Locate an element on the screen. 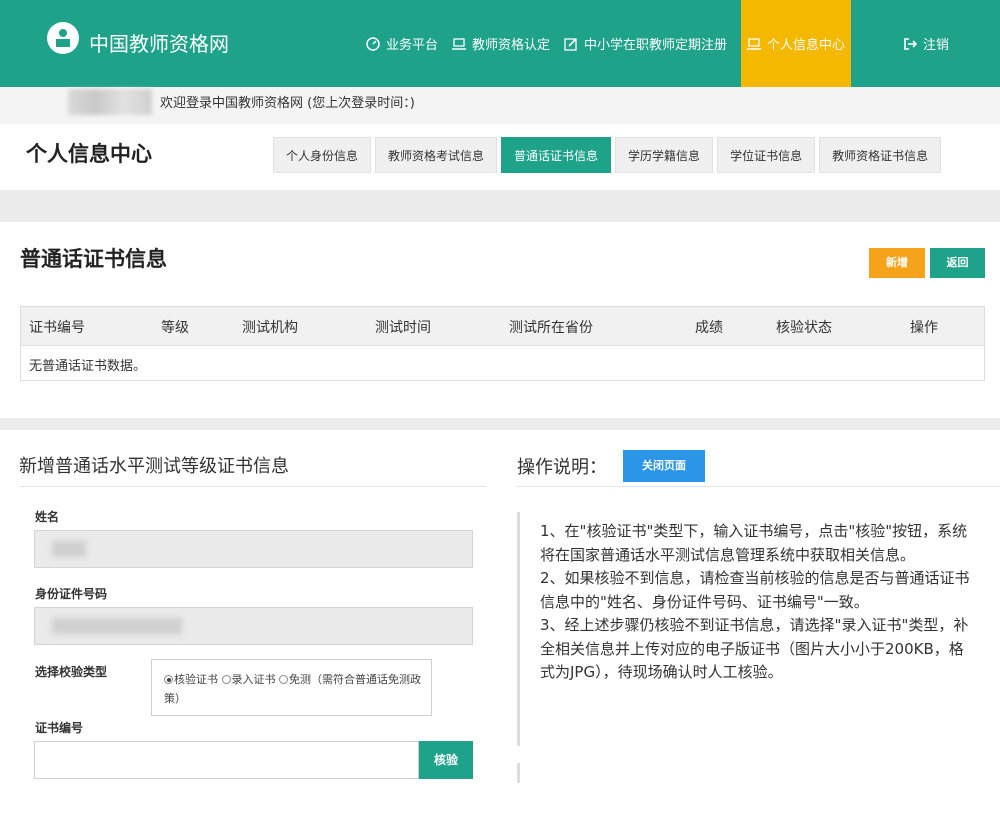  radio-enter-cert: 录入证书 is located at coordinates (248, 679).